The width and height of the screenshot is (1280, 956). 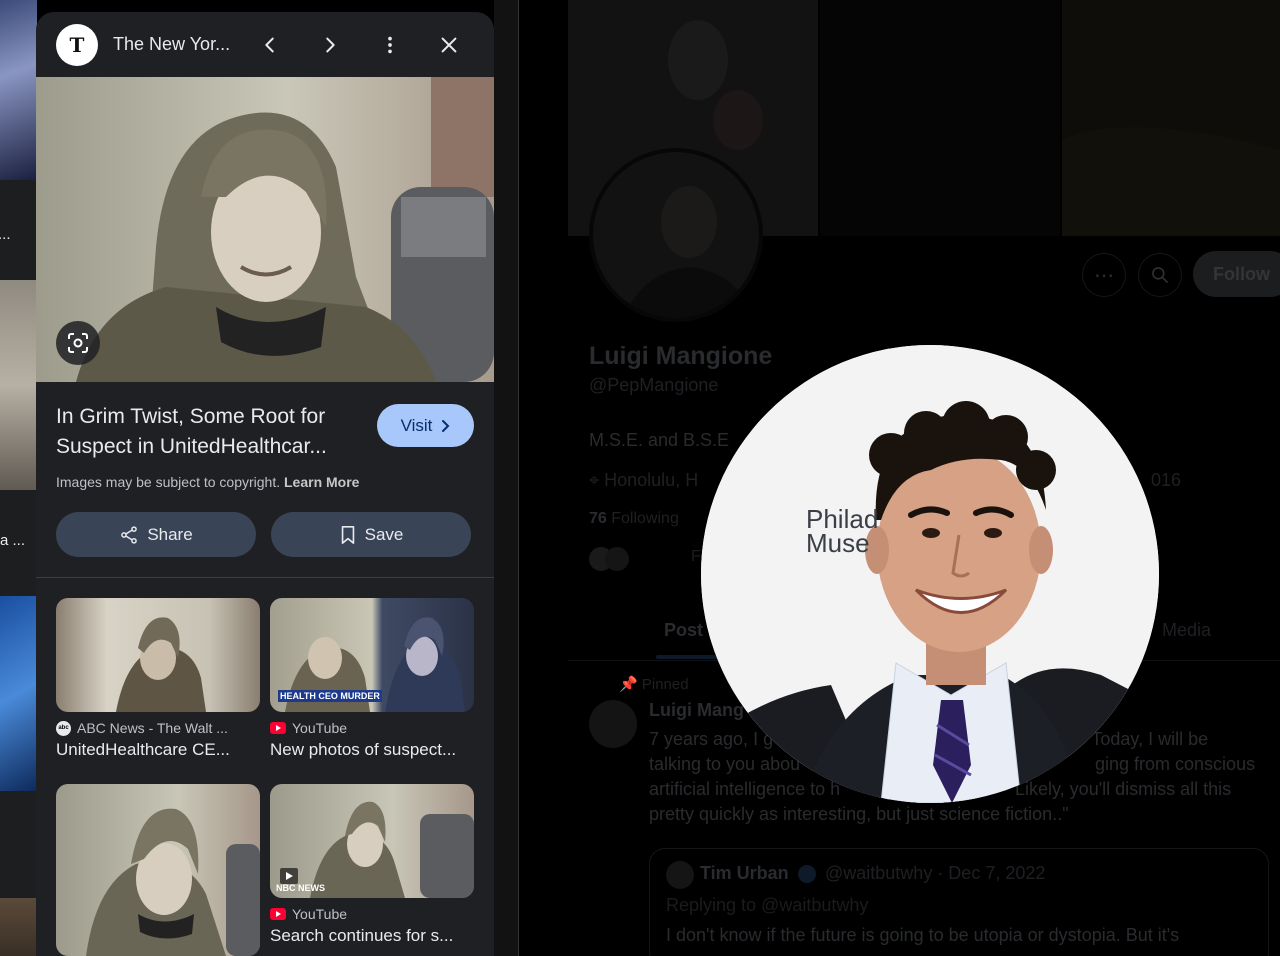 I want to click on profile-handle: @PepMangione, so click(x=654, y=385).